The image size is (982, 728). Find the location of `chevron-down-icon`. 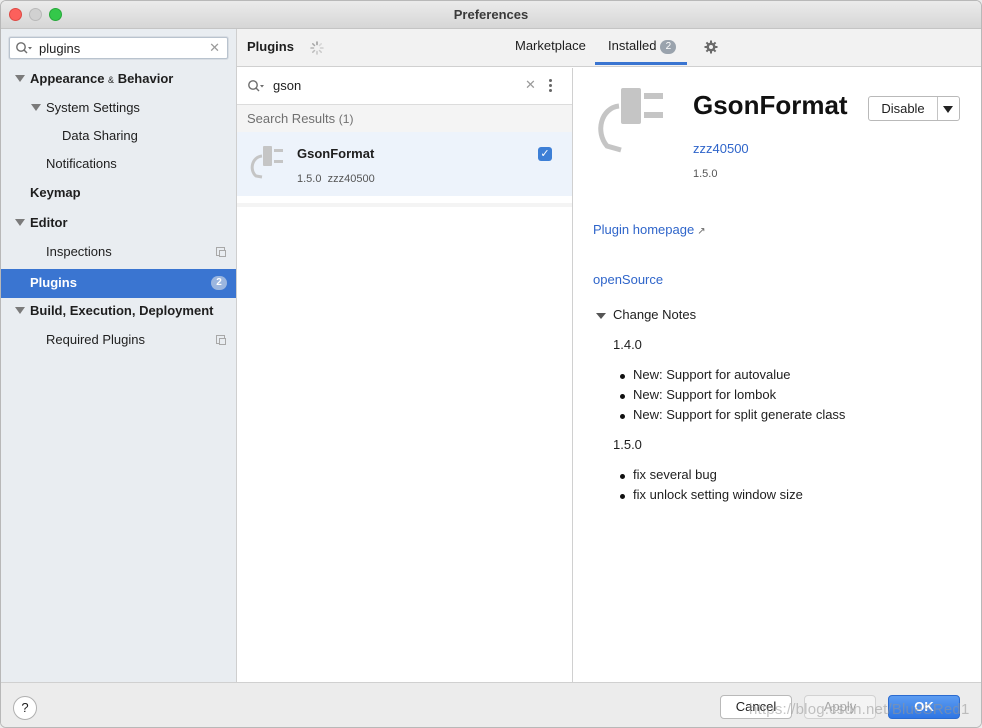

chevron-down-icon is located at coordinates (948, 109).